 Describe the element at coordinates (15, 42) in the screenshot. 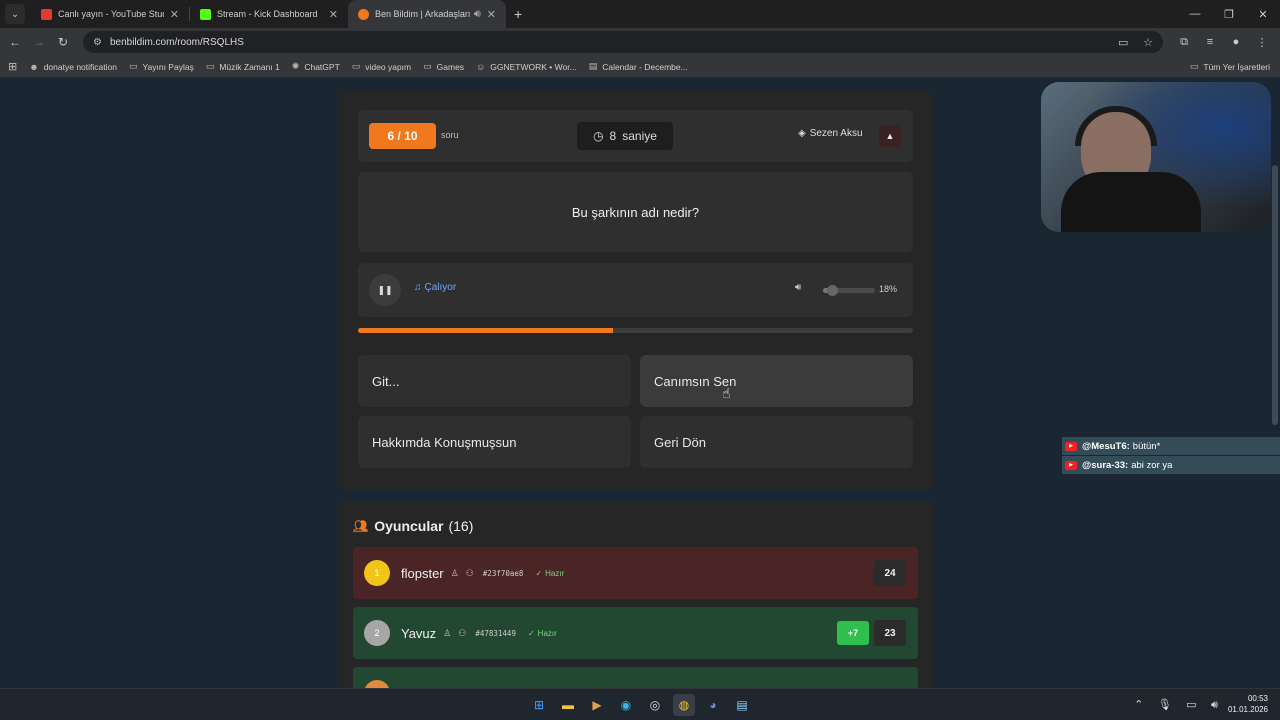

I see `back-button: ←` at that location.